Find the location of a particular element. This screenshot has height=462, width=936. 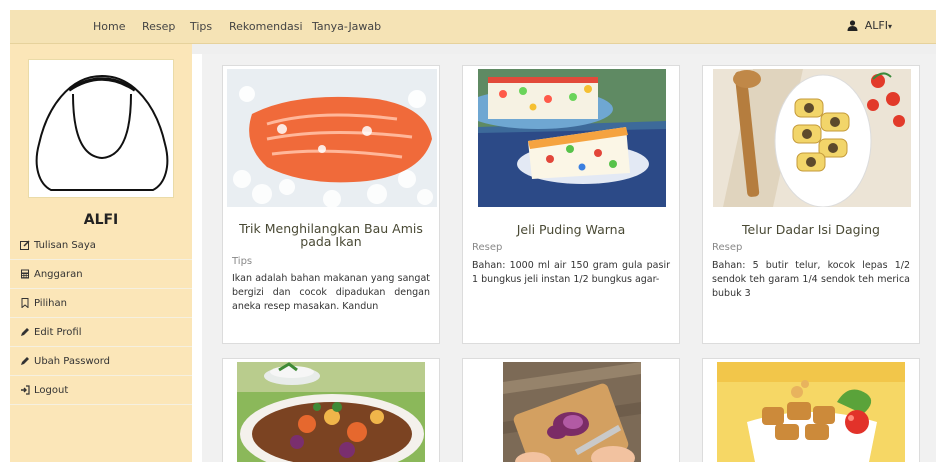

sidebar-item-logout: Logout is located at coordinates (101, 390).